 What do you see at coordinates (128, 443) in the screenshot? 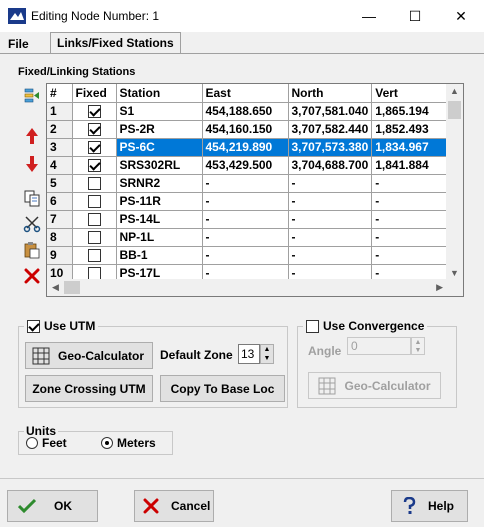
I see `meters-radio: Meters` at bounding box center [128, 443].